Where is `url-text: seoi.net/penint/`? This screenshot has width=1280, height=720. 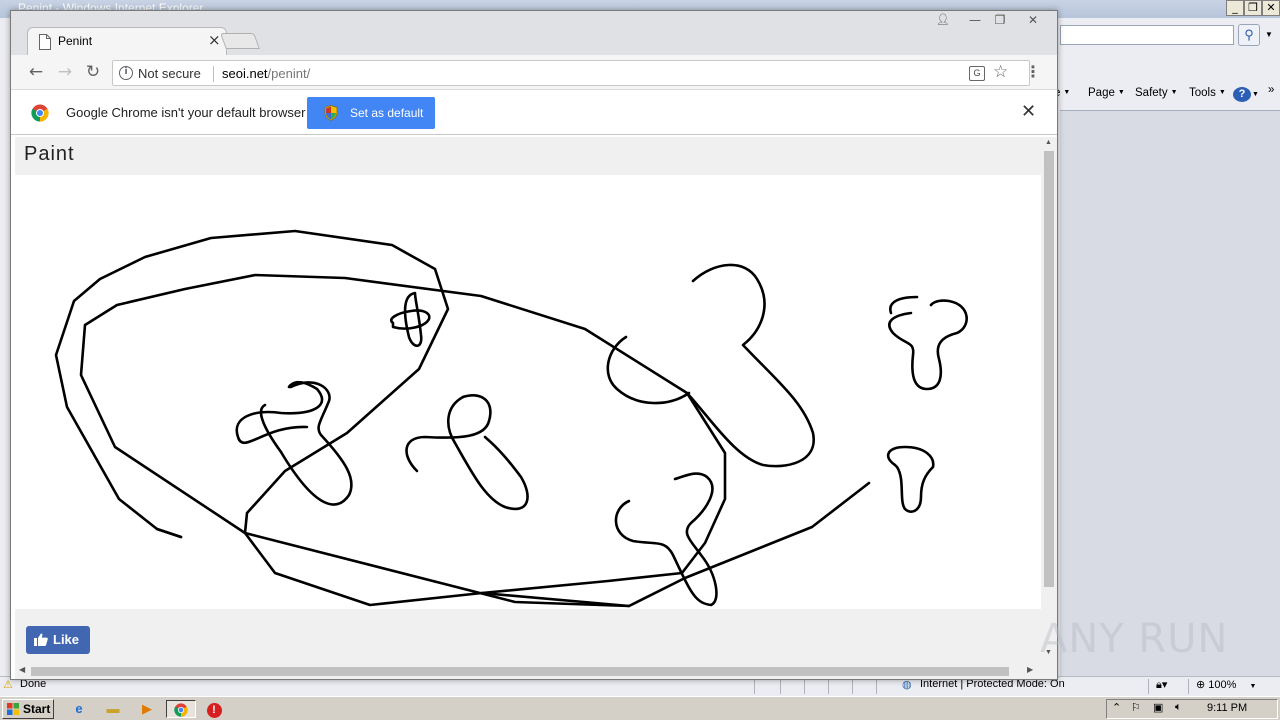
url-text: seoi.net/penint/ is located at coordinates (266, 73).